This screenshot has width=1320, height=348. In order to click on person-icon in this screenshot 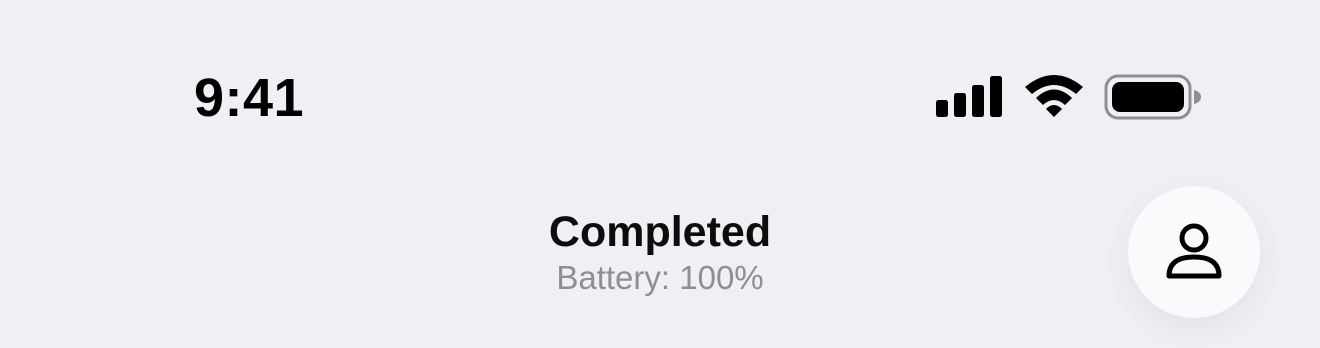, I will do `click(1194, 251)`.